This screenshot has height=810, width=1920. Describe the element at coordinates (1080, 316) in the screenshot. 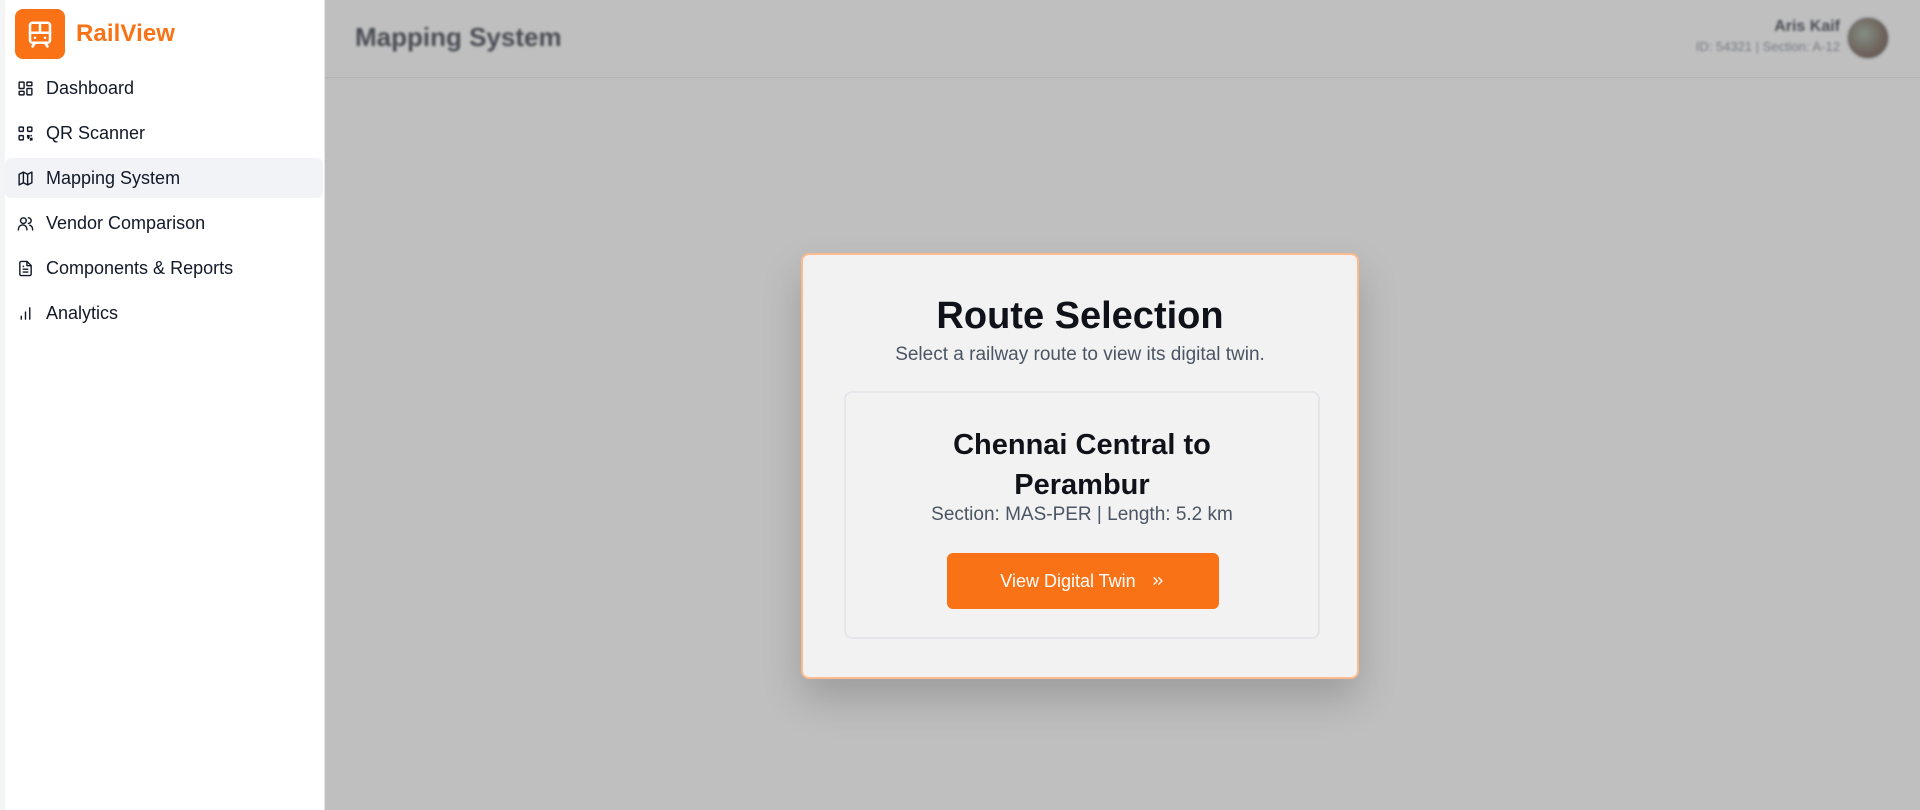

I see `modal-title: Route Selection` at that location.